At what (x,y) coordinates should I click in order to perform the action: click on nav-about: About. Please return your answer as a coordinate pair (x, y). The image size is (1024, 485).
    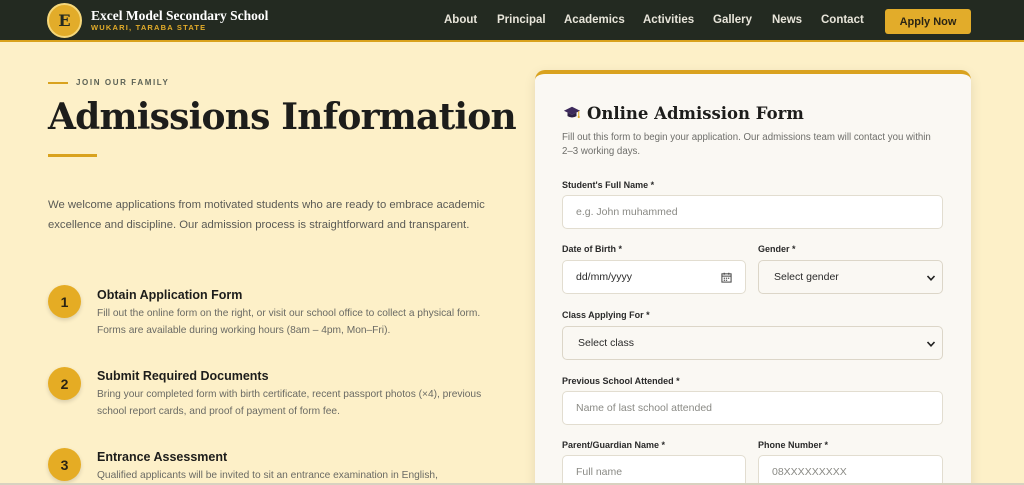
    Looking at the image, I should click on (460, 20).